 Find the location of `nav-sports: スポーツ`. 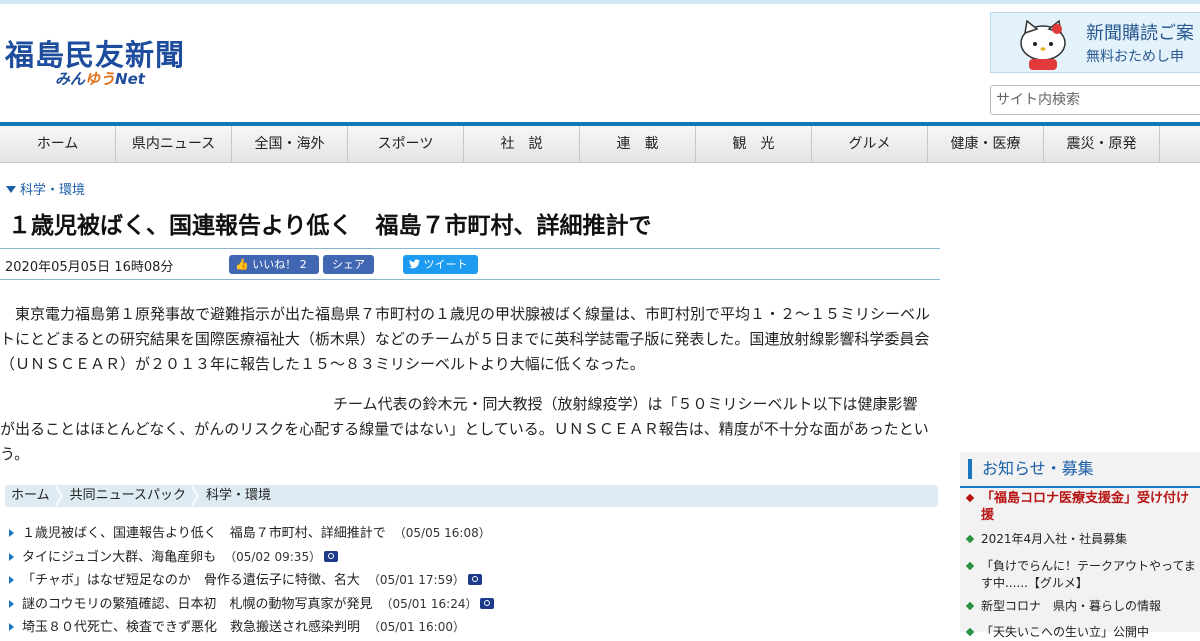

nav-sports: スポーツ is located at coordinates (406, 144).